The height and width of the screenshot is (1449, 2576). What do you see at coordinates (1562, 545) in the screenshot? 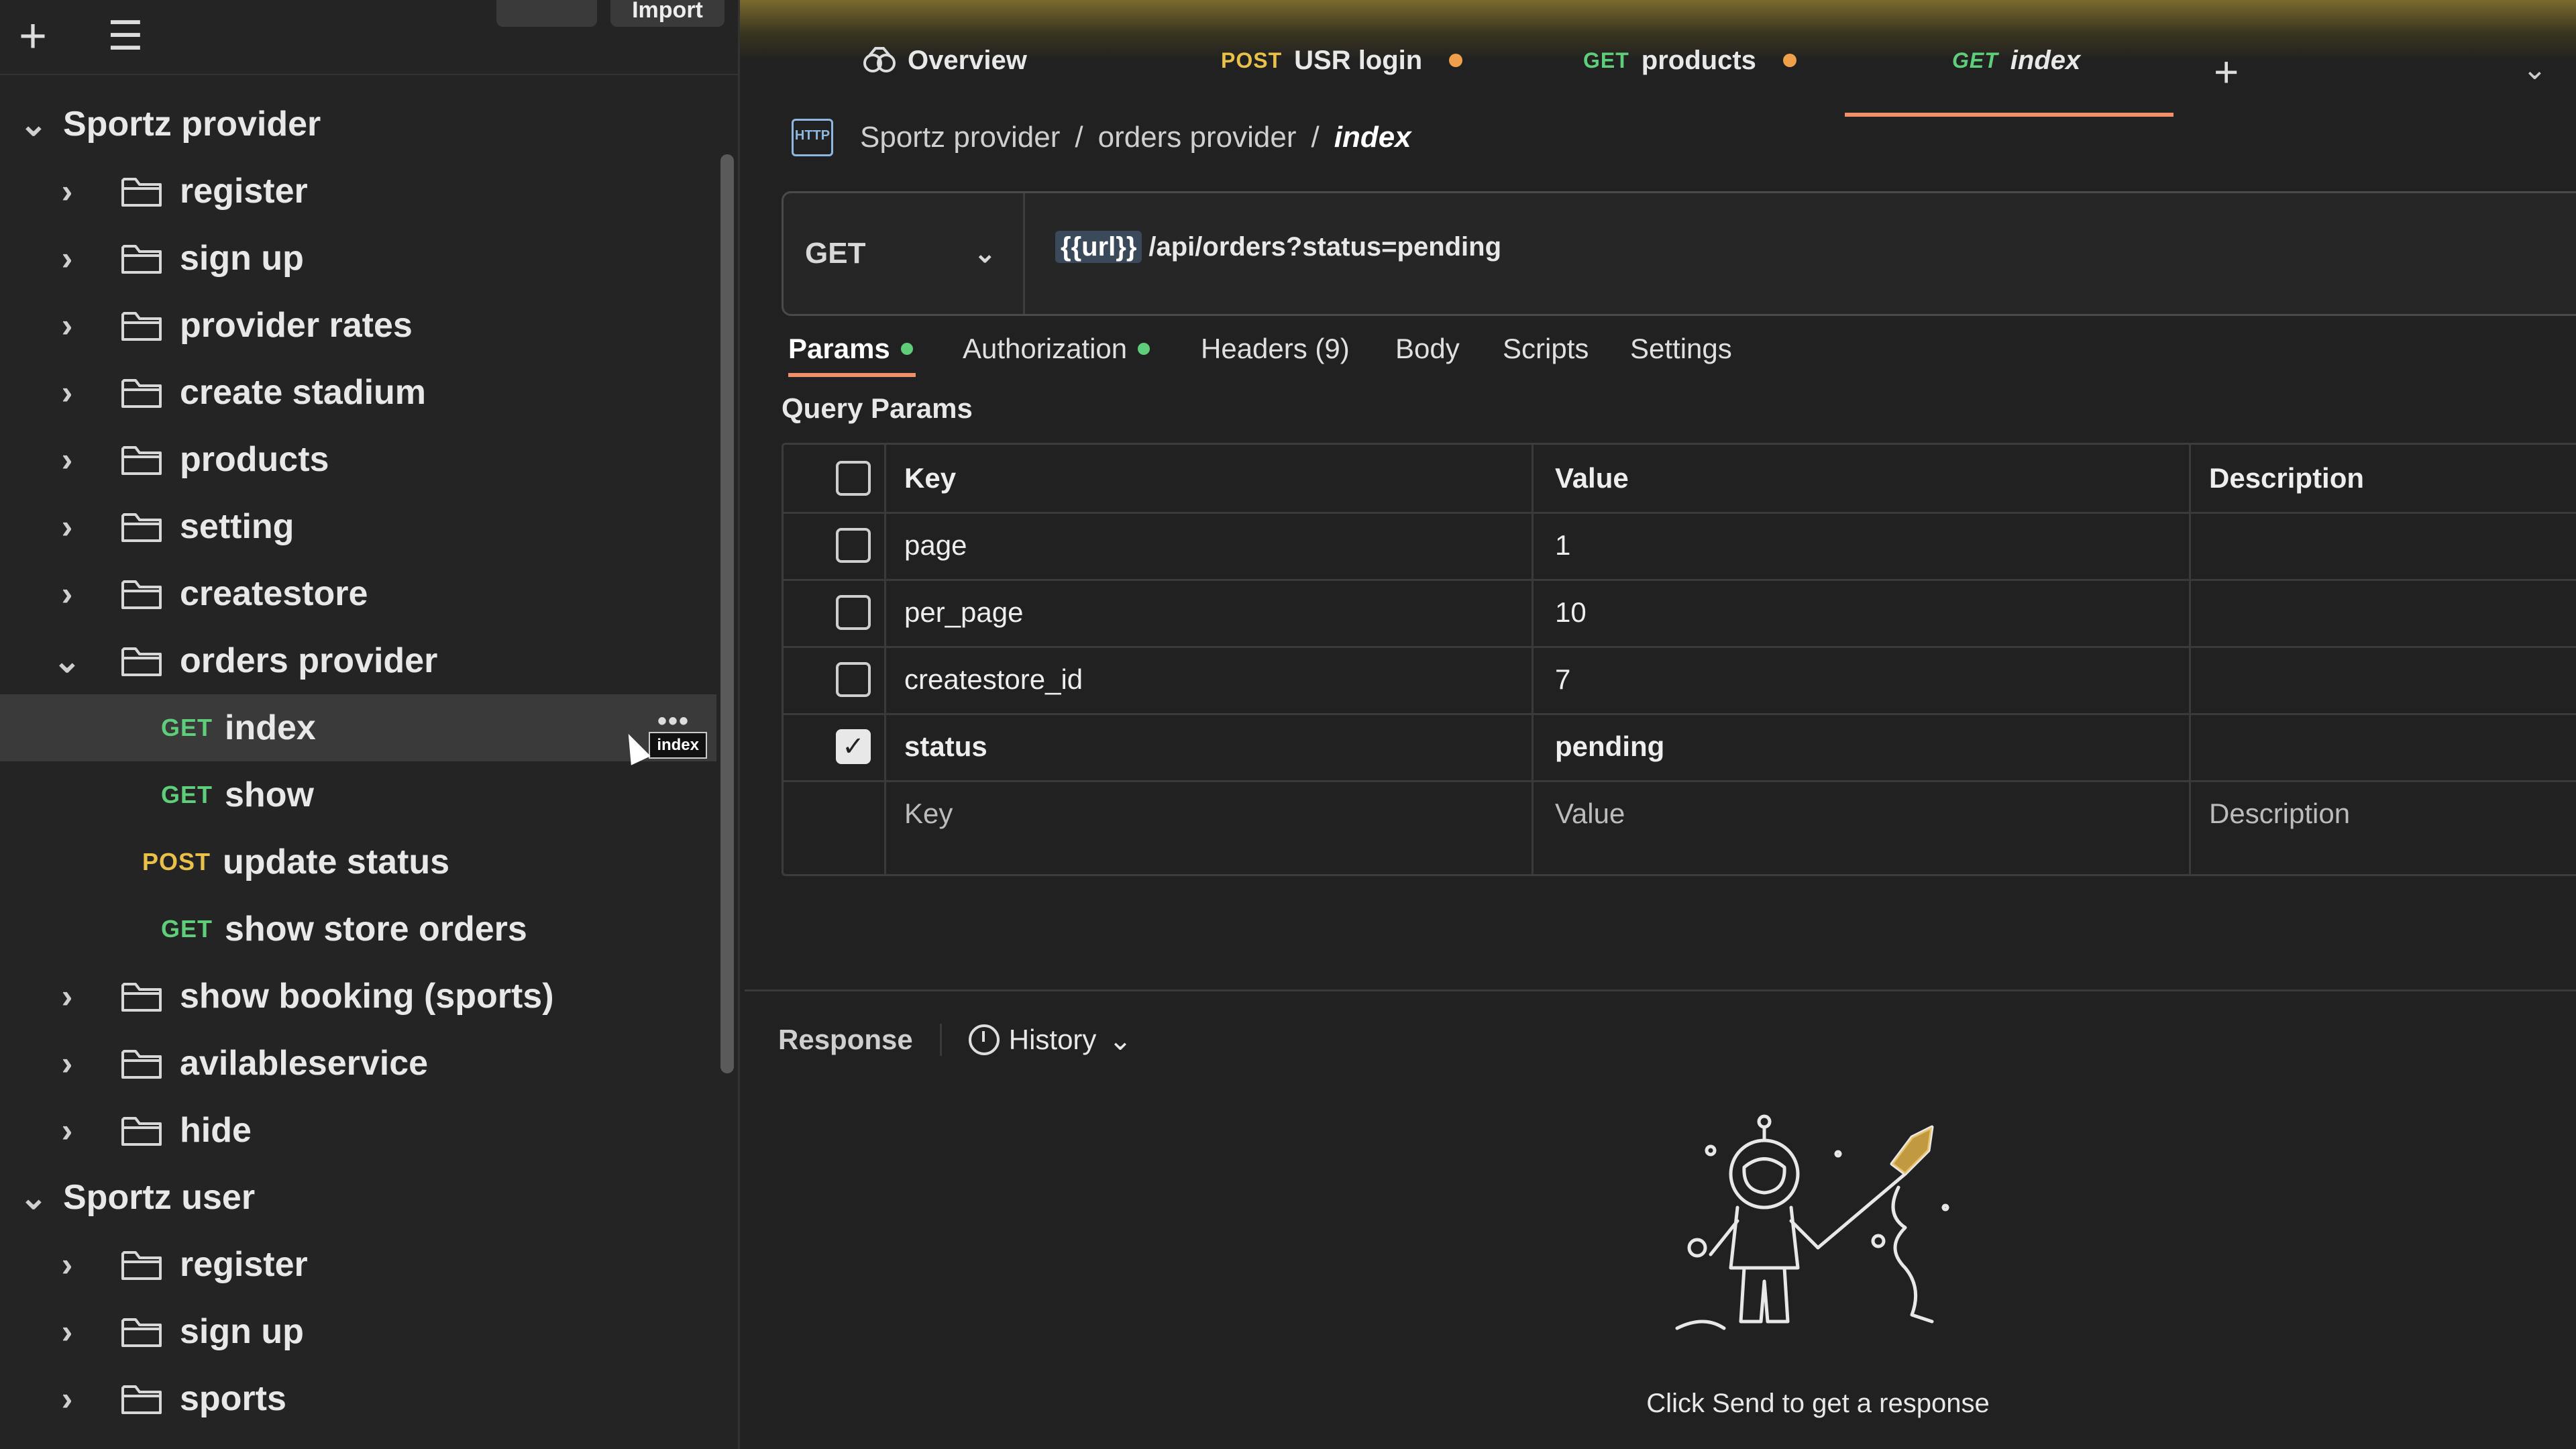
I see `param-value: 1` at bounding box center [1562, 545].